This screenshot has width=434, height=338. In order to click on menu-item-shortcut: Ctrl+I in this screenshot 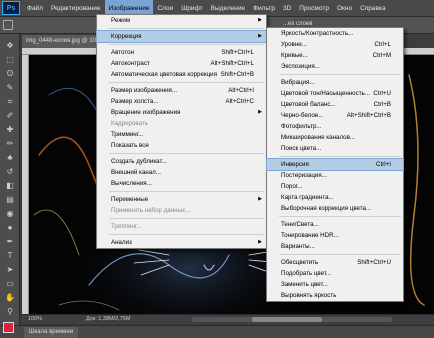, I will do `click(383, 164)`.